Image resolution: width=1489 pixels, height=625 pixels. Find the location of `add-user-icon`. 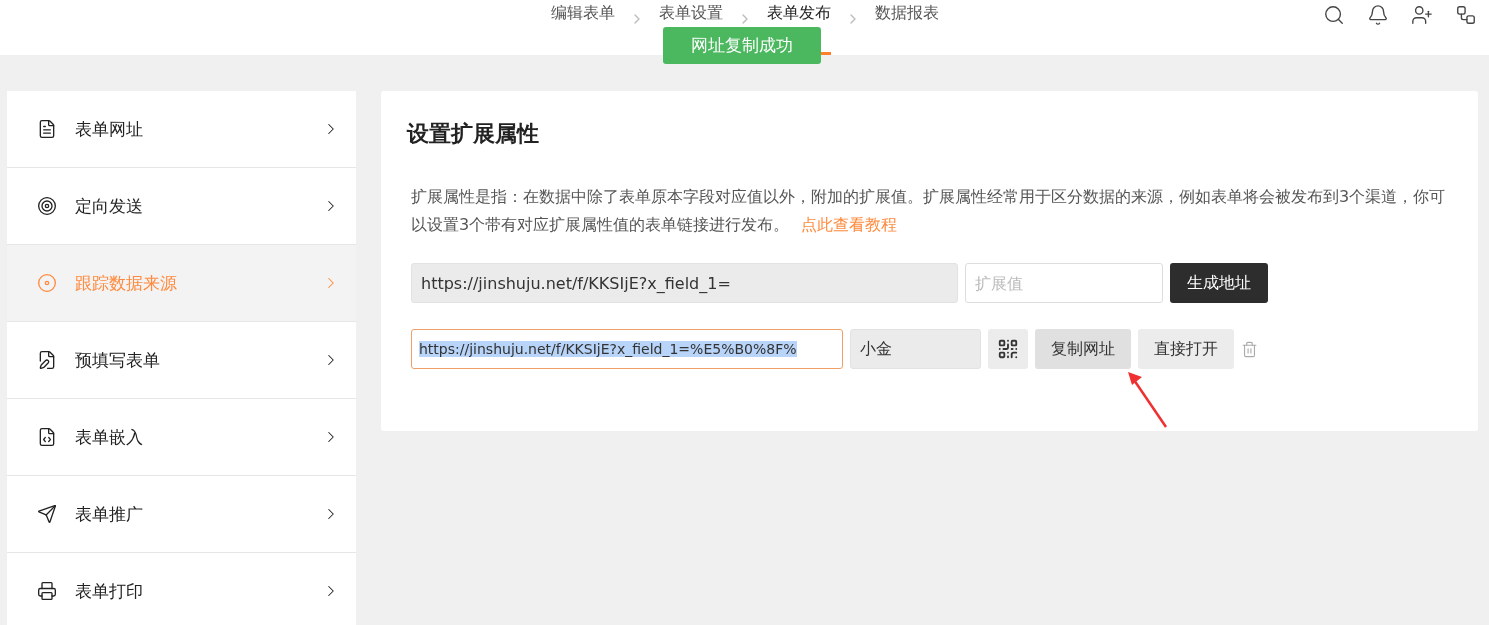

add-user-icon is located at coordinates (1422, 15).